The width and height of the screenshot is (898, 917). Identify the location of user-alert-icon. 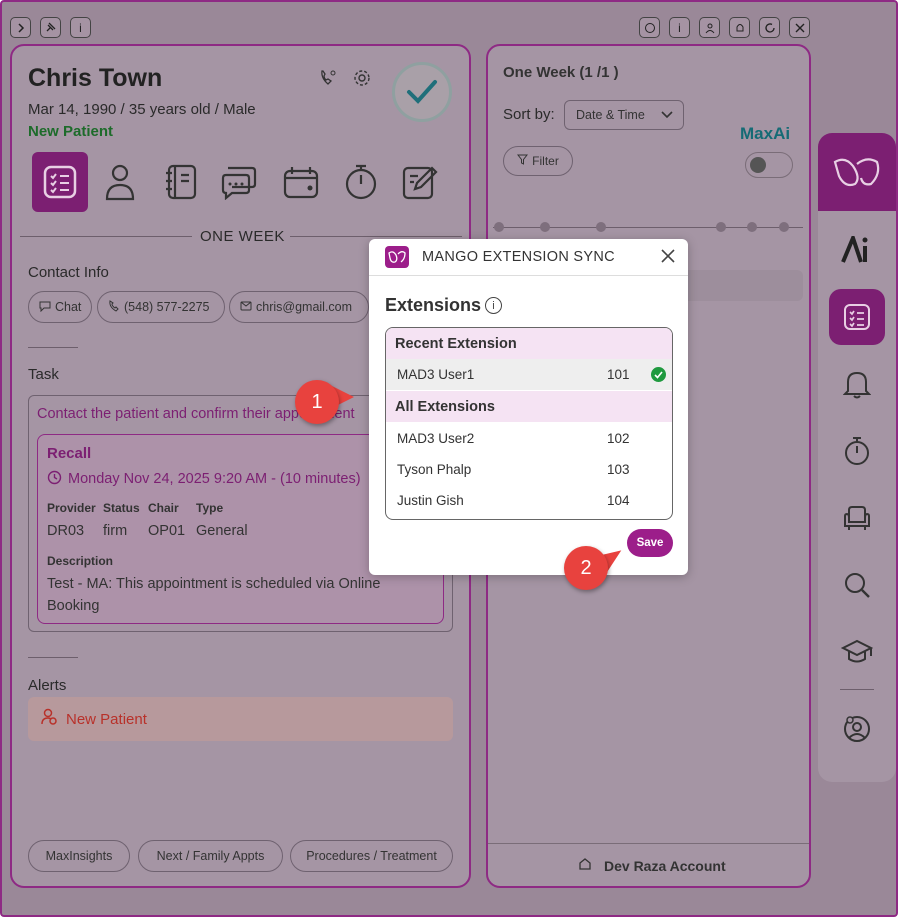
(49, 719).